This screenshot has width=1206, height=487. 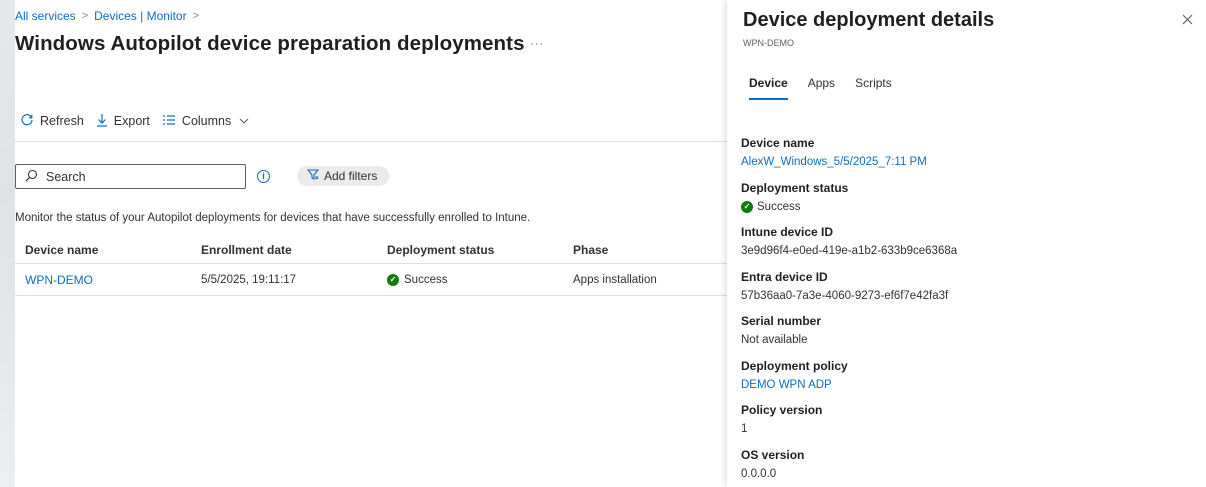 I want to click on deployment-status-value: Success, so click(x=779, y=206).